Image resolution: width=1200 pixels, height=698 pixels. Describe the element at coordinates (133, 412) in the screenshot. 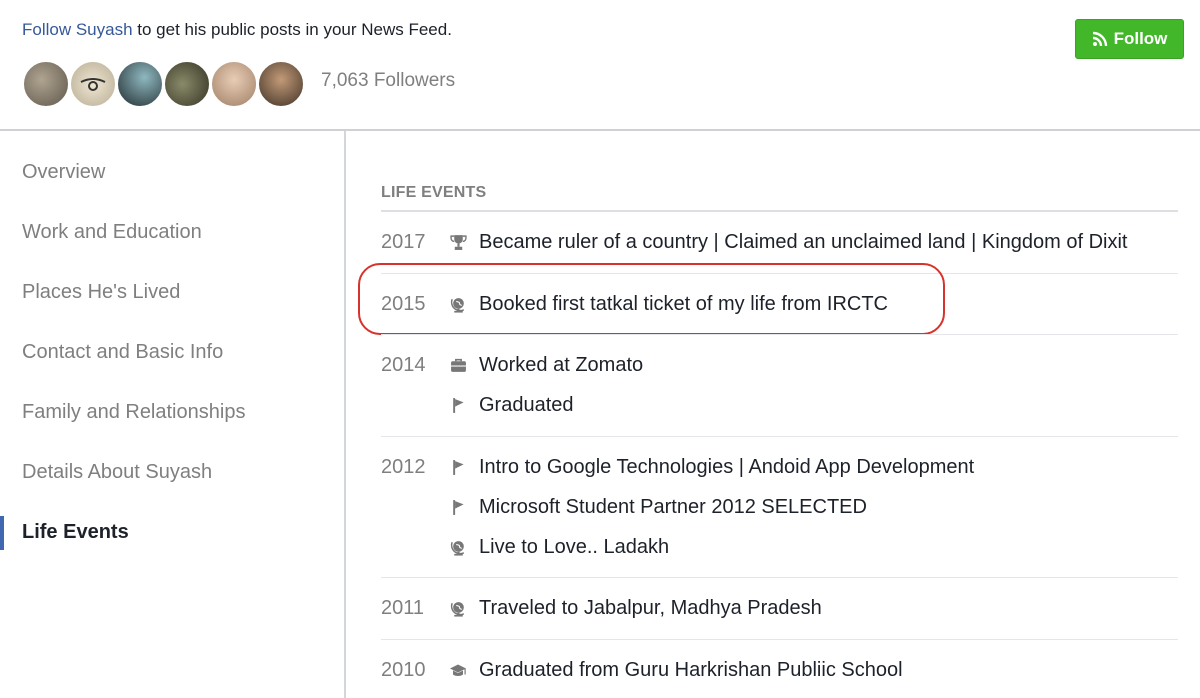

I see `sidebar-item-family-relationships: Family and Relationships` at that location.